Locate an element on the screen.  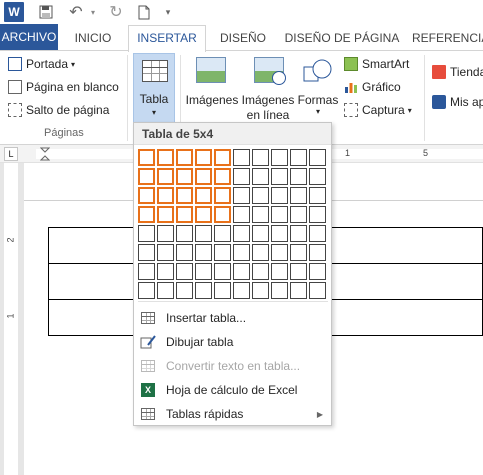
redo-icon: ↻ is located at coordinates (116, 12).